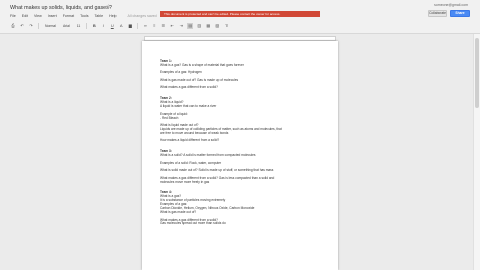  I want to click on menu-help: Help, so click(112, 16).